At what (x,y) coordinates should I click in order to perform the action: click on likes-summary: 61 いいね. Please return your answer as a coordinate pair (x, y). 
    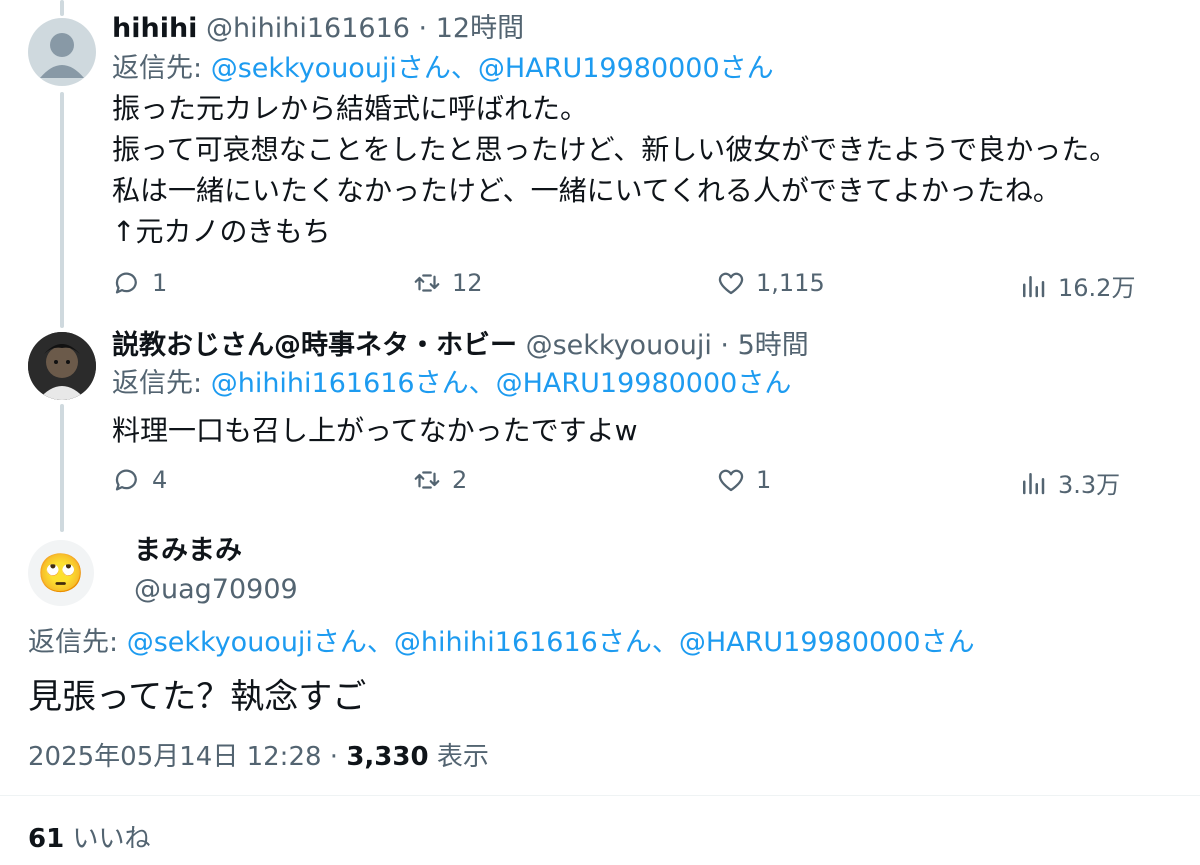
    Looking at the image, I should click on (89, 839).